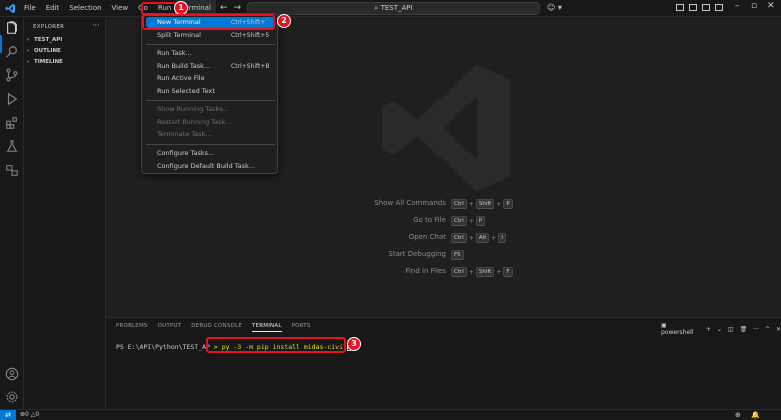 This screenshot has width=781, height=420. What do you see at coordinates (12, 397) in the screenshot?
I see `settings-gear-icon` at bounding box center [12, 397].